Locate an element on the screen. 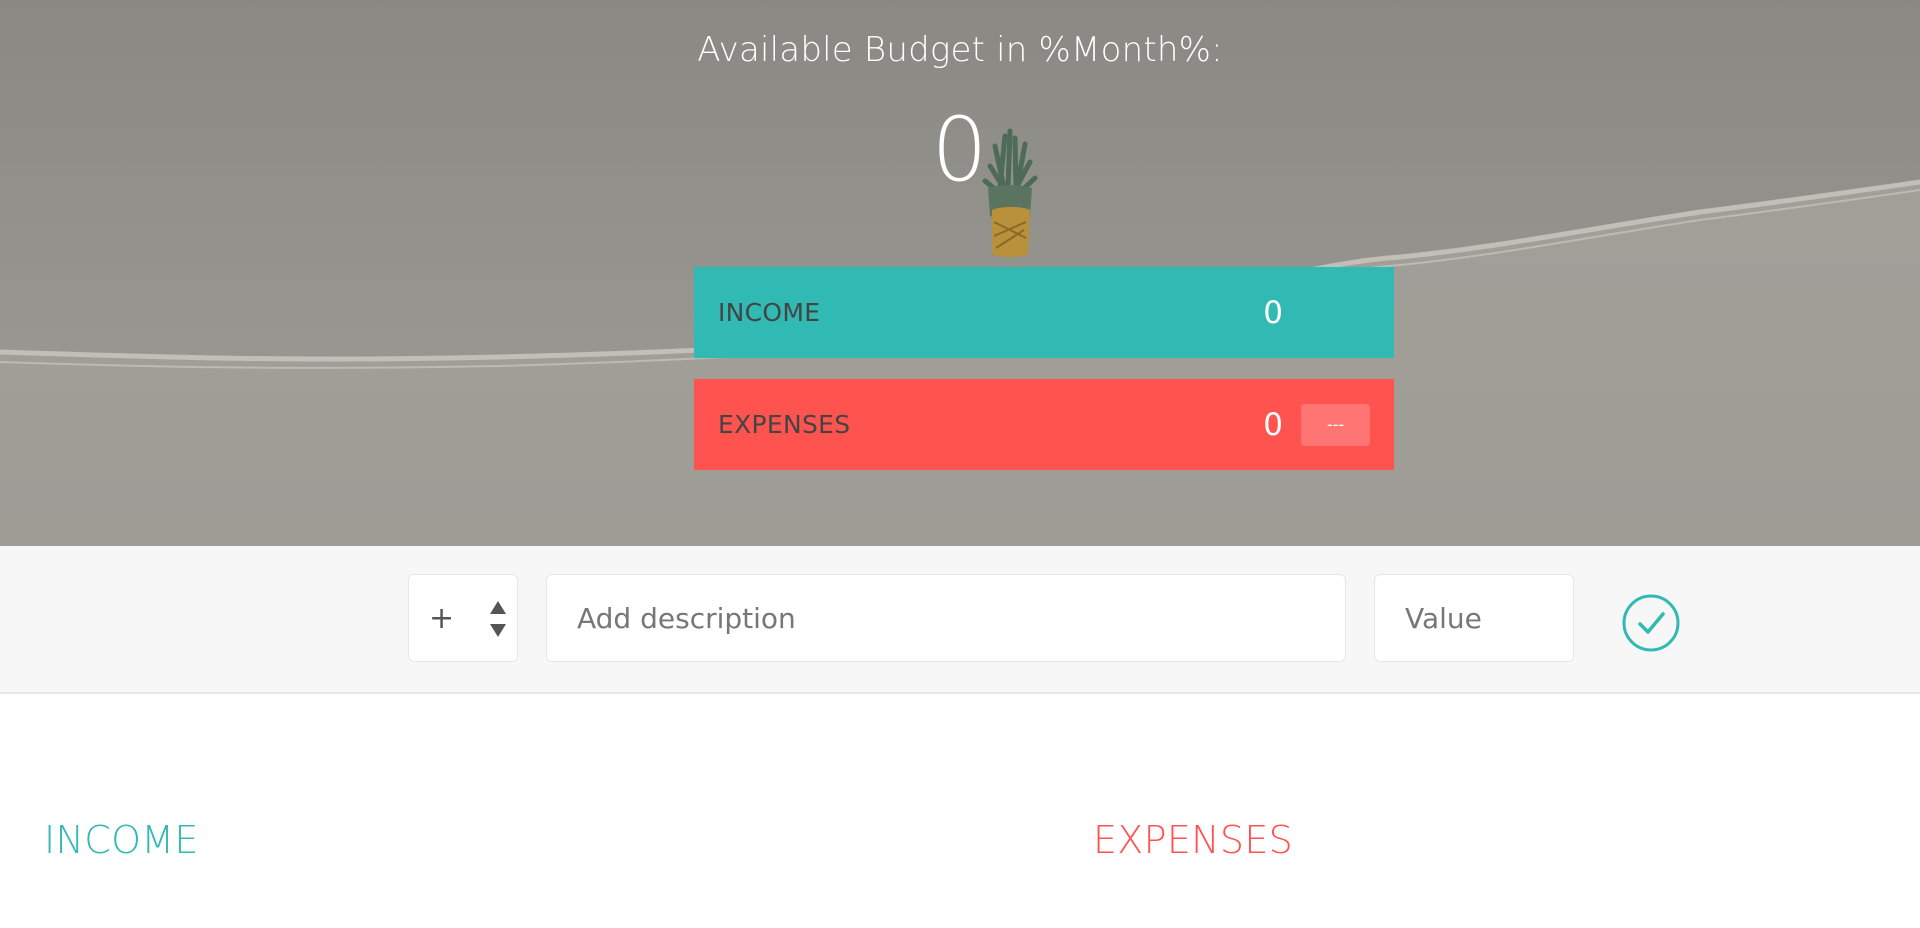  income-summary: INCOME 0 is located at coordinates (1044, 312).